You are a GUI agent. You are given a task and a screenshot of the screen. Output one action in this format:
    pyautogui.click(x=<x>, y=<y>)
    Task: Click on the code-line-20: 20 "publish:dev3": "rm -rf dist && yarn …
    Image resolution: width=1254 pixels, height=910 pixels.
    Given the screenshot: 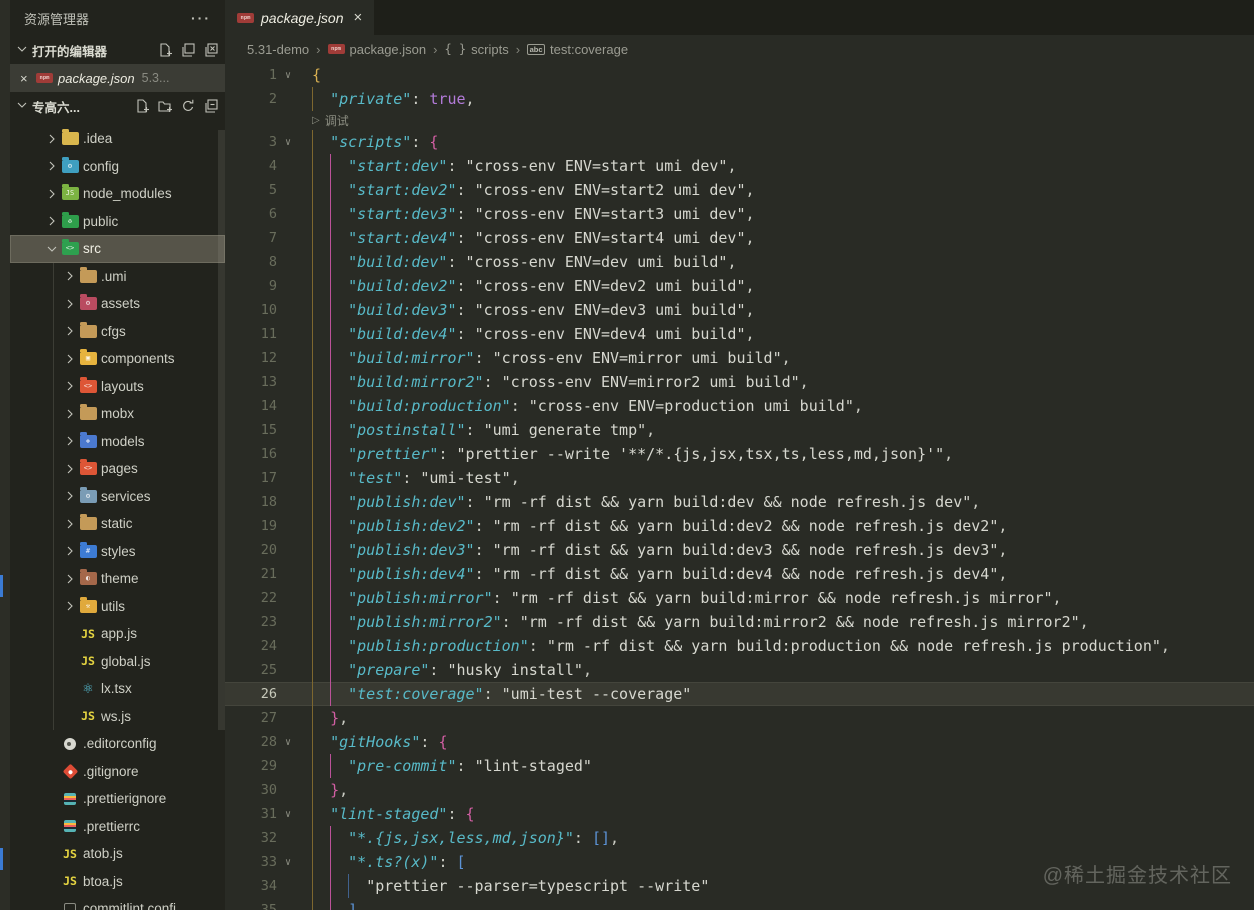 What is the action you would take?
    pyautogui.click(x=739, y=550)
    